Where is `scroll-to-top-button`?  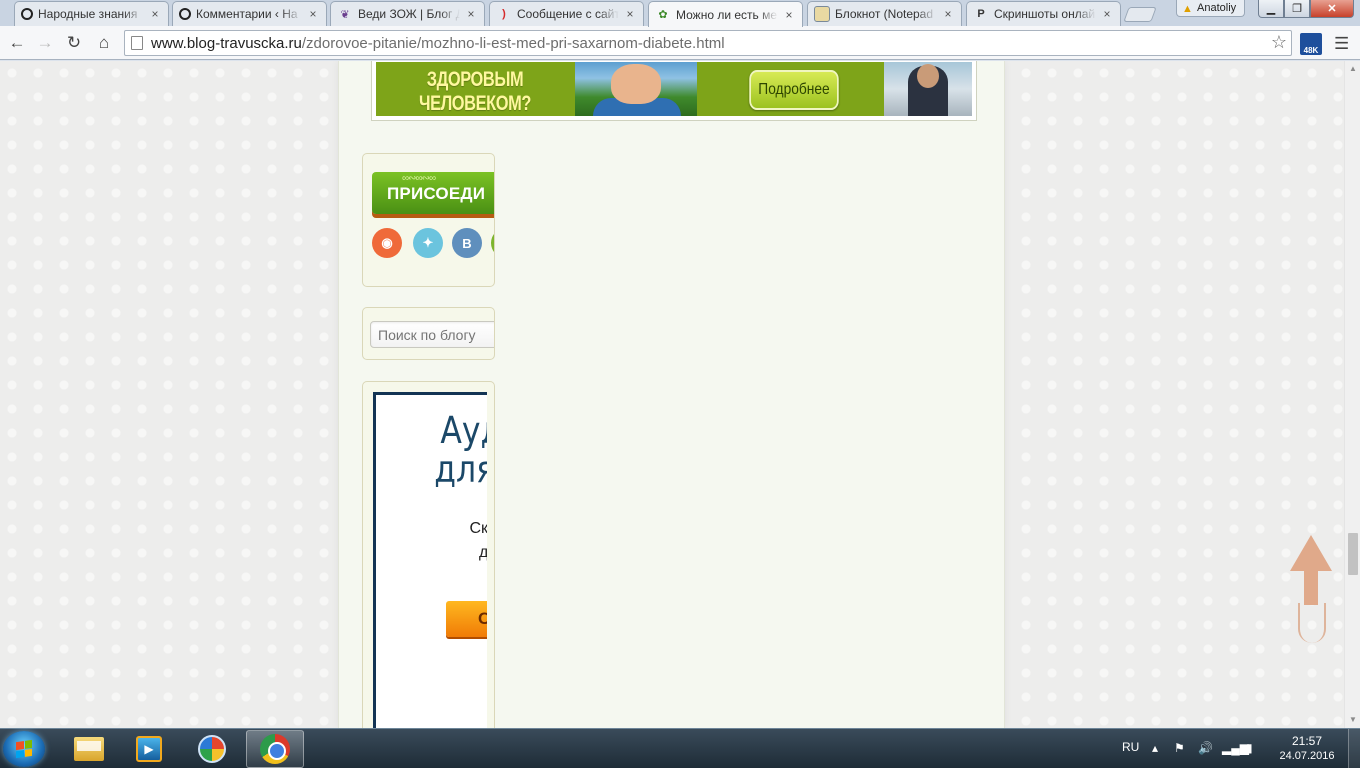
scroll-to-top-button is located at coordinates (1311, 590).